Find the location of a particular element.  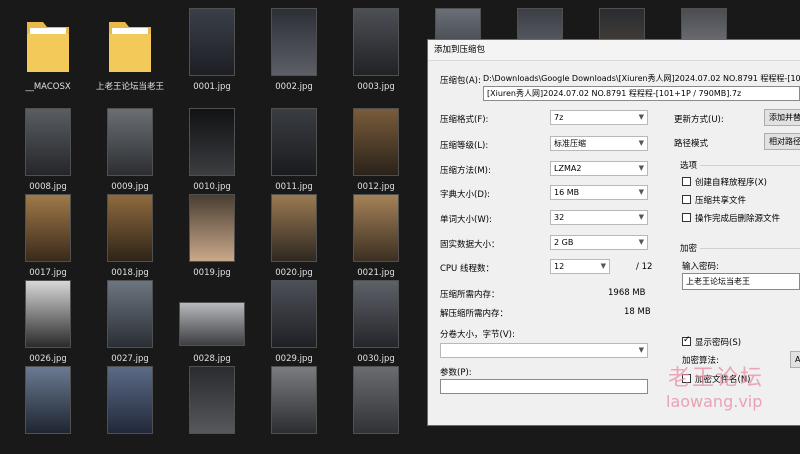

path-mode-label: 路径模式 is located at coordinates (691, 144).